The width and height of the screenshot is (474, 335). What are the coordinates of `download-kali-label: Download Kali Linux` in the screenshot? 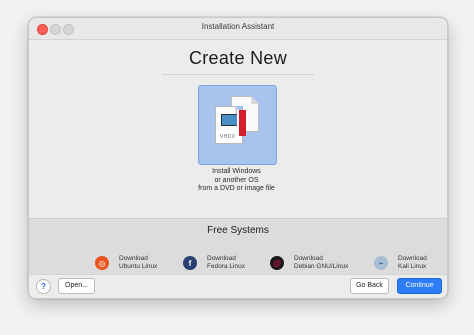 It's located at (412, 263).